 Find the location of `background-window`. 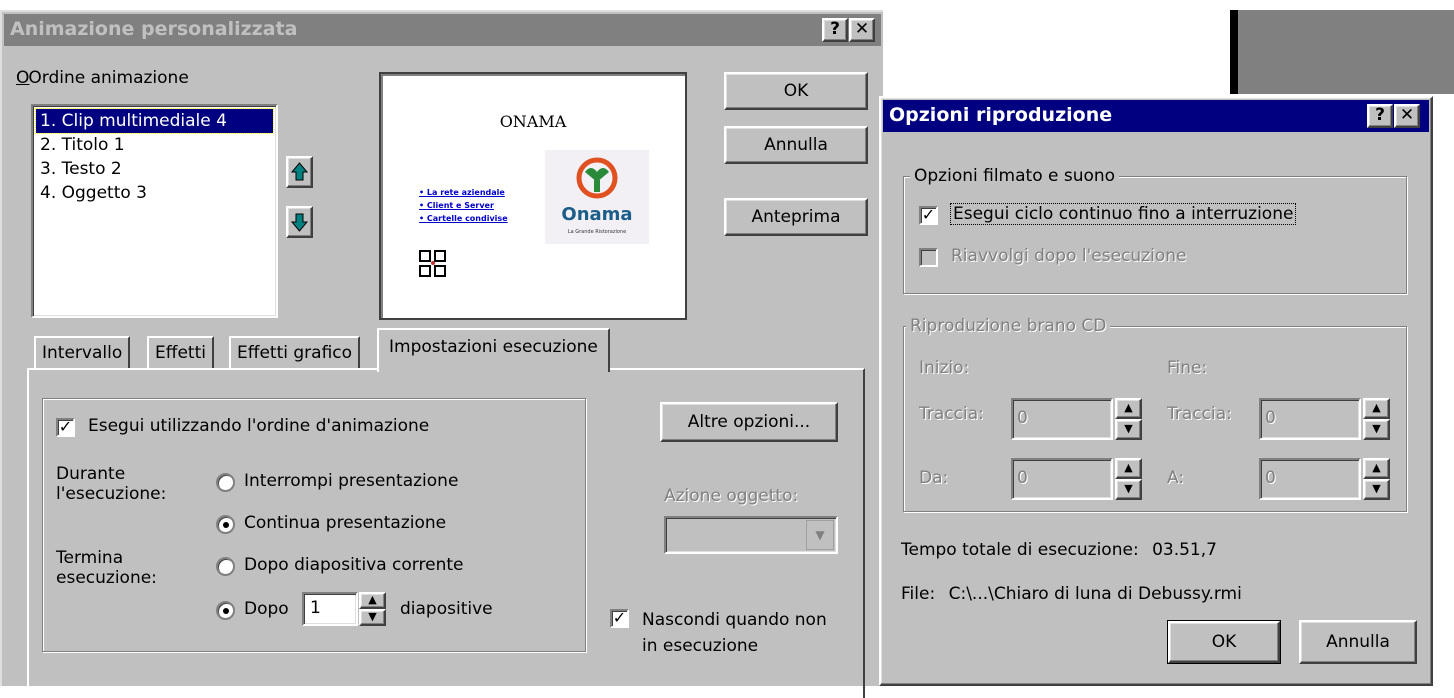

background-window is located at coordinates (1342, 52).